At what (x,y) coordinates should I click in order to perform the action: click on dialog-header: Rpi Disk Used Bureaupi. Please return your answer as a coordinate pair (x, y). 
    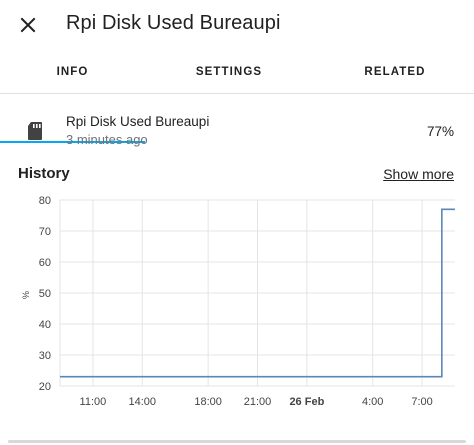
    Looking at the image, I should click on (237, 25).